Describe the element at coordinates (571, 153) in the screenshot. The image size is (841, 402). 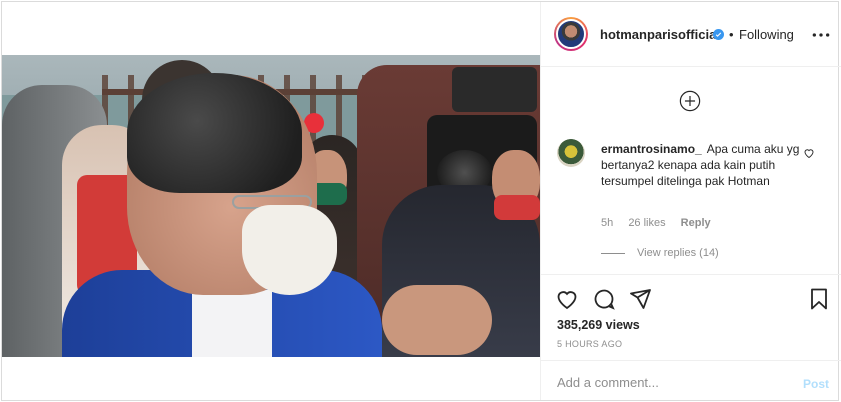
I see `commenter-avatar` at that location.